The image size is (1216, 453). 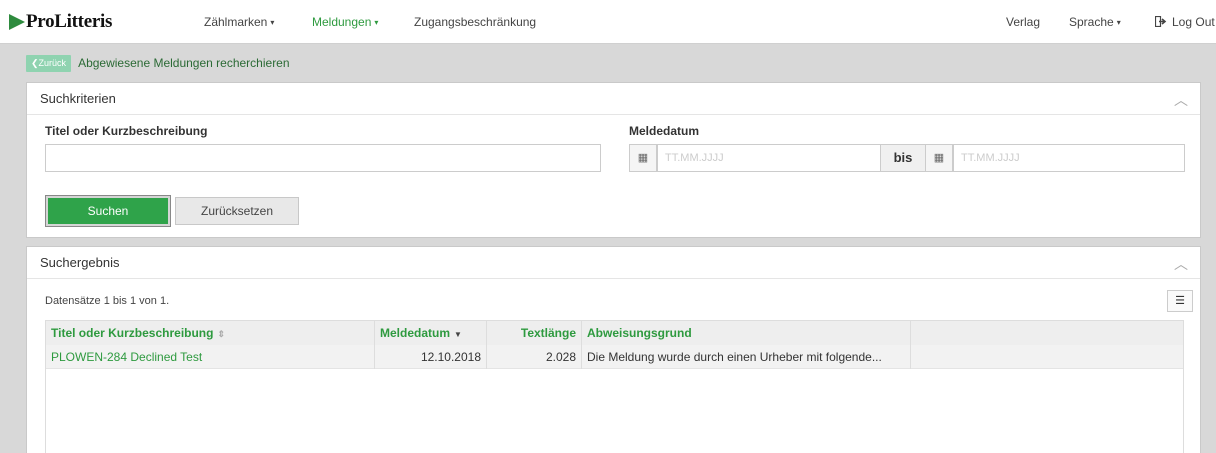 I want to click on nav-item-verlag: Verlag, so click(x=1023, y=22).